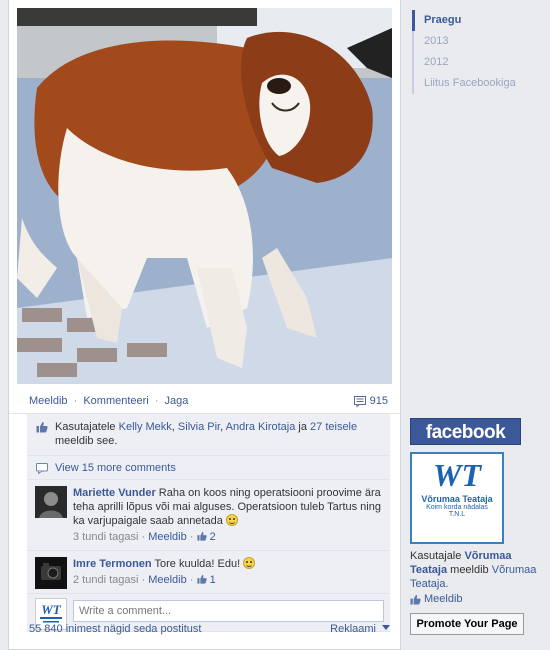 The height and width of the screenshot is (650, 550). Describe the element at coordinates (228, 611) in the screenshot. I see `comment-input` at that location.